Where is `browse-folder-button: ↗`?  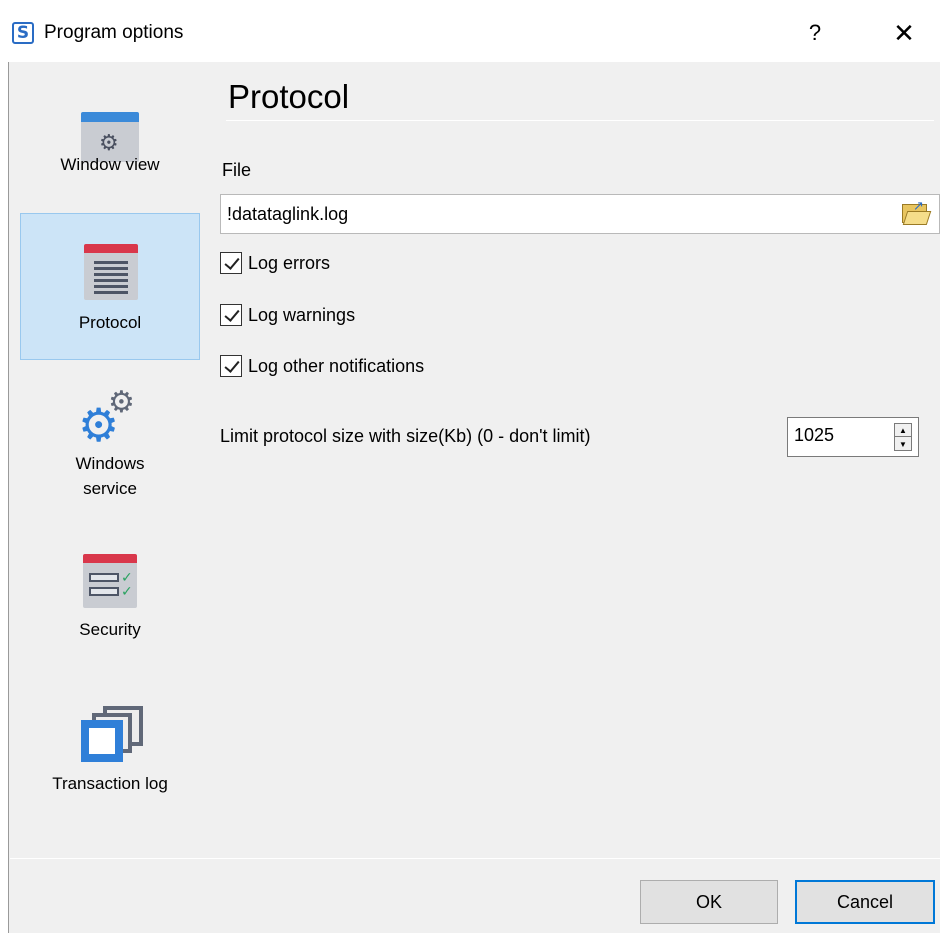 browse-folder-button: ↗ is located at coordinates (915, 213).